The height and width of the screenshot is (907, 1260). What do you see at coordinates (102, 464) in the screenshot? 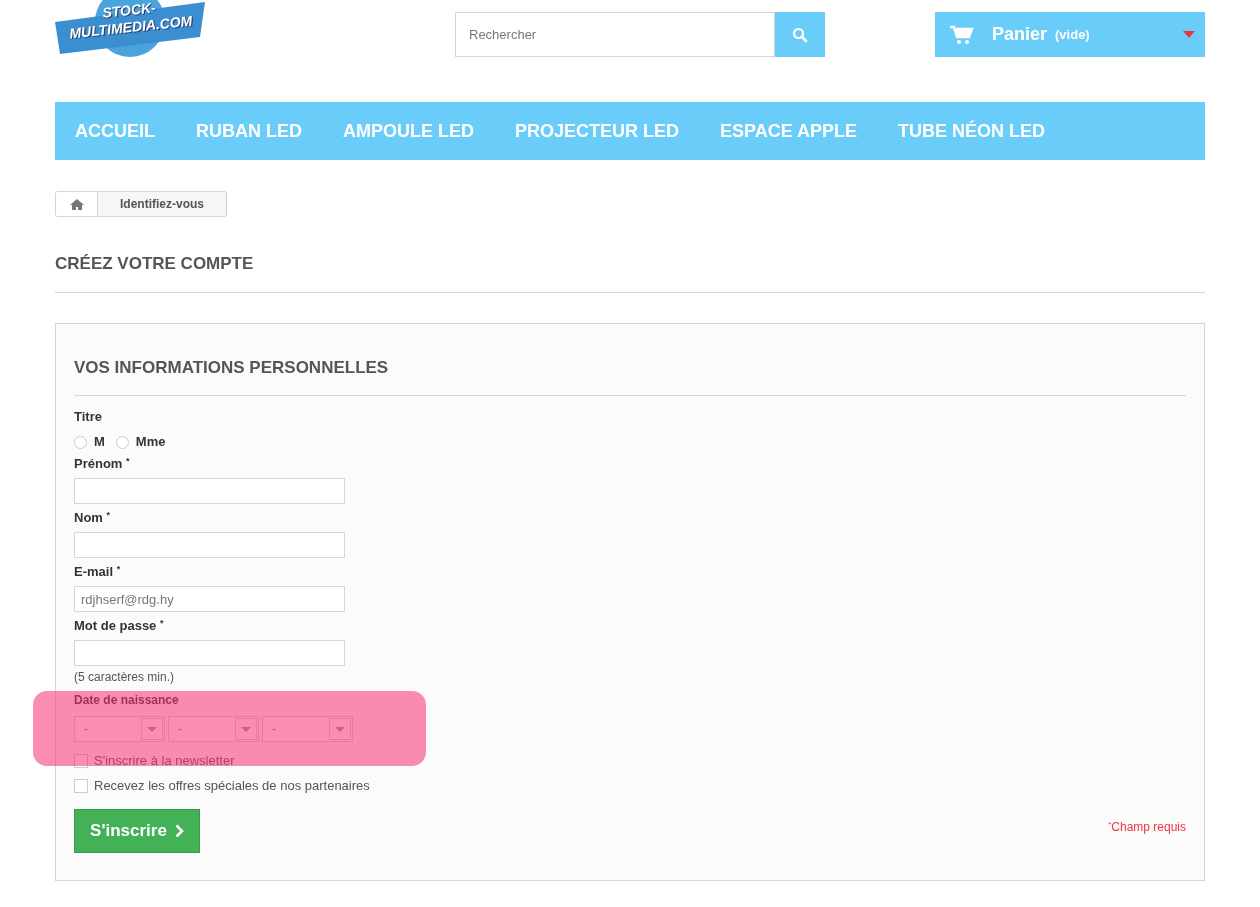
I see `field-label: Prénom $^{*}$` at bounding box center [102, 464].